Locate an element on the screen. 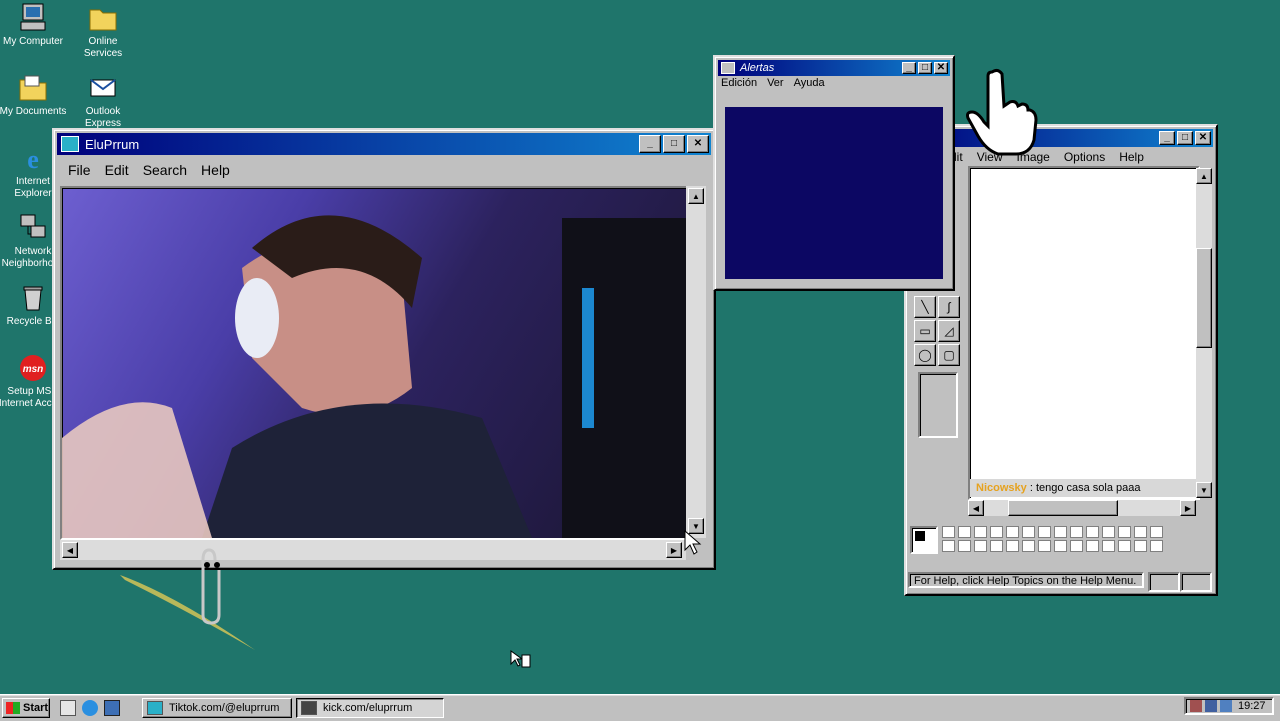 The height and width of the screenshot is (721, 1280). paperclip-assistant is located at coordinates (190, 600).